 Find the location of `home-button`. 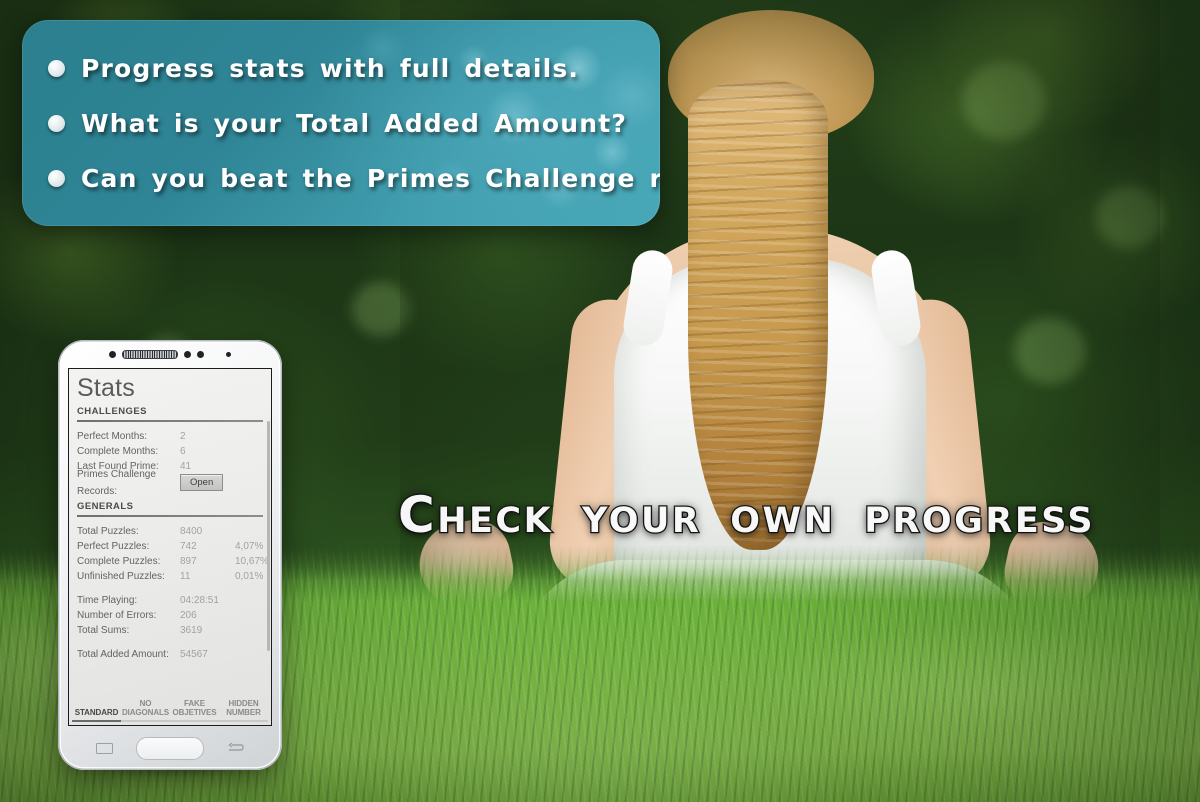

home-button is located at coordinates (170, 748).